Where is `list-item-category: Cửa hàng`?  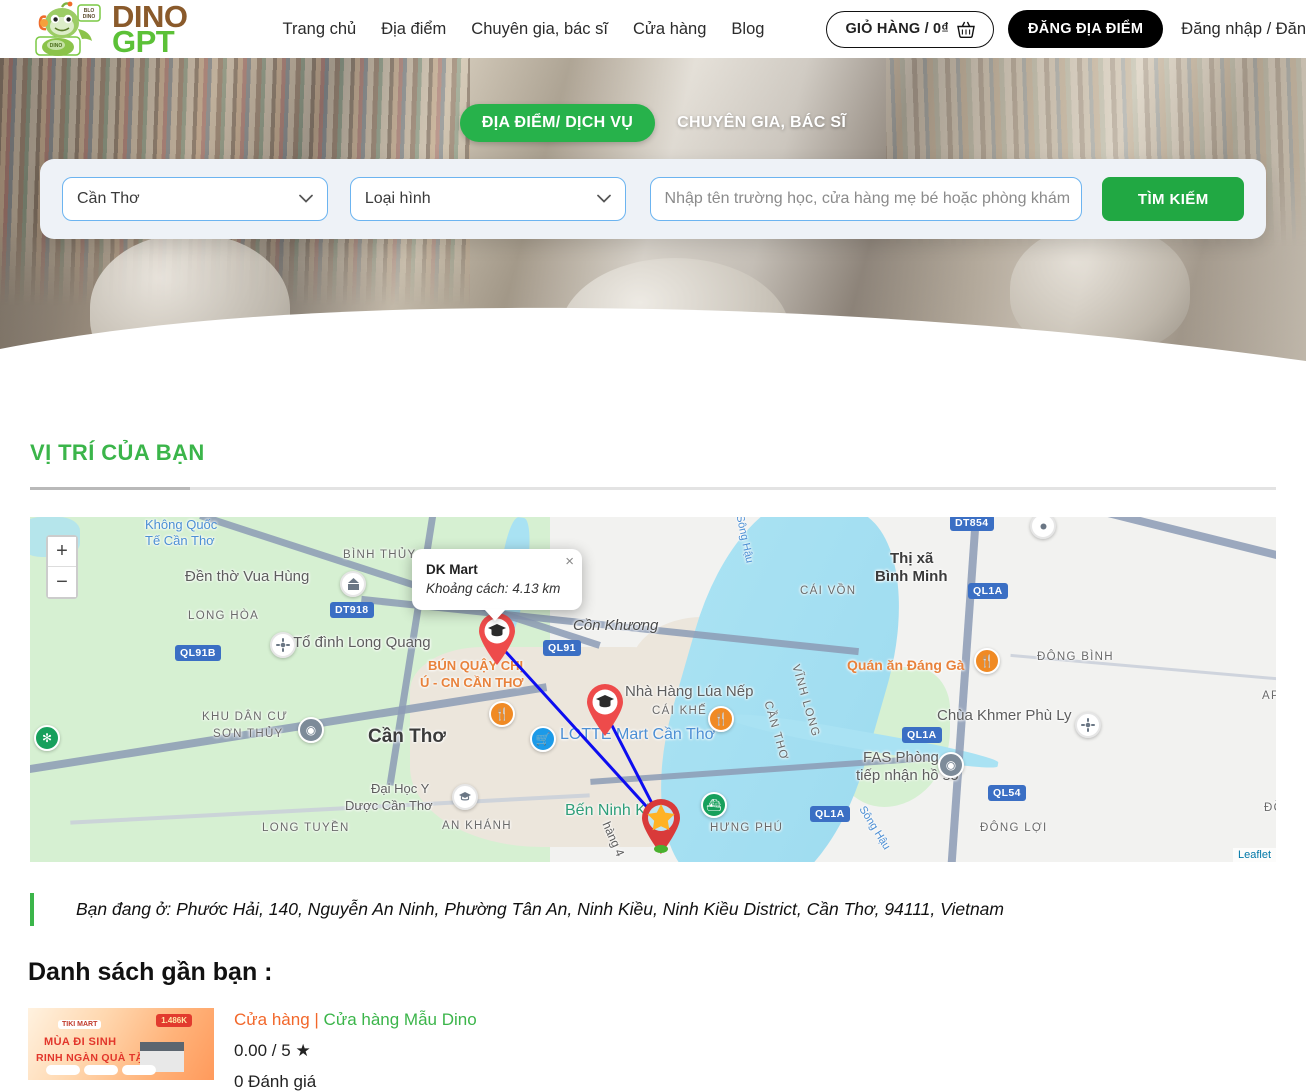
list-item-category: Cửa hàng is located at coordinates (272, 1019).